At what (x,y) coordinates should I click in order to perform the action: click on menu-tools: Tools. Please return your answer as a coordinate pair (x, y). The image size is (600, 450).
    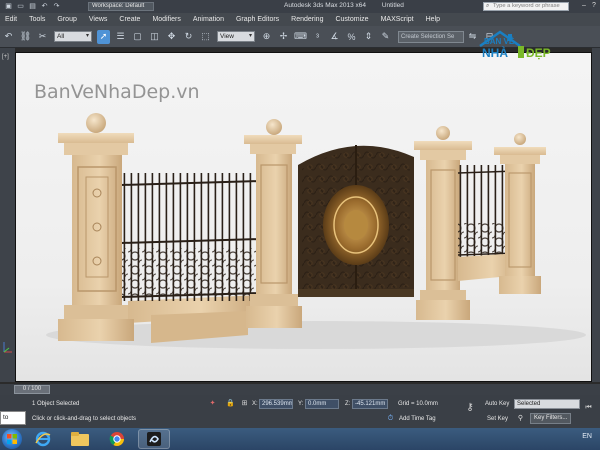
    Looking at the image, I should click on (38, 19).